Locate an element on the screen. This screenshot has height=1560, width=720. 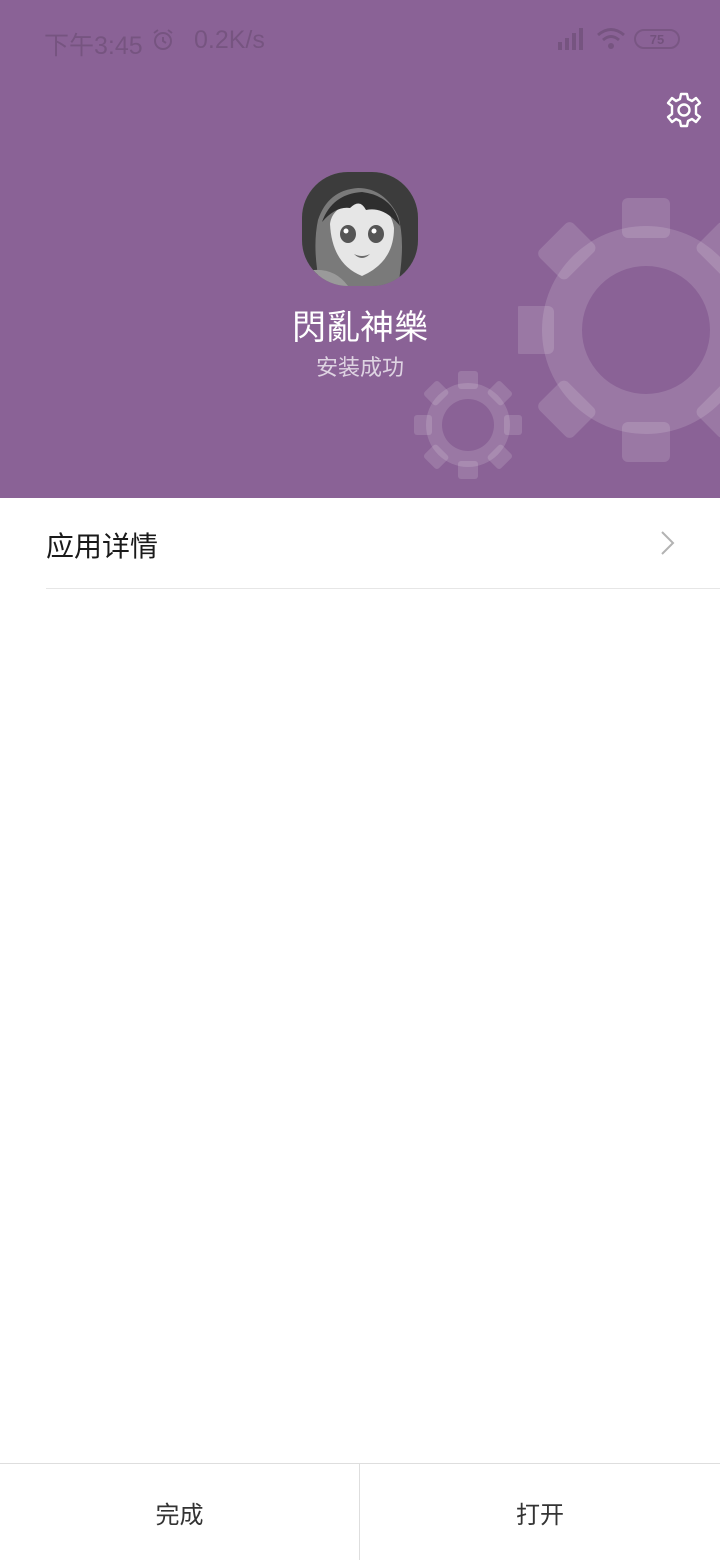
anime-character-avatar-icon is located at coordinates (360, 229).